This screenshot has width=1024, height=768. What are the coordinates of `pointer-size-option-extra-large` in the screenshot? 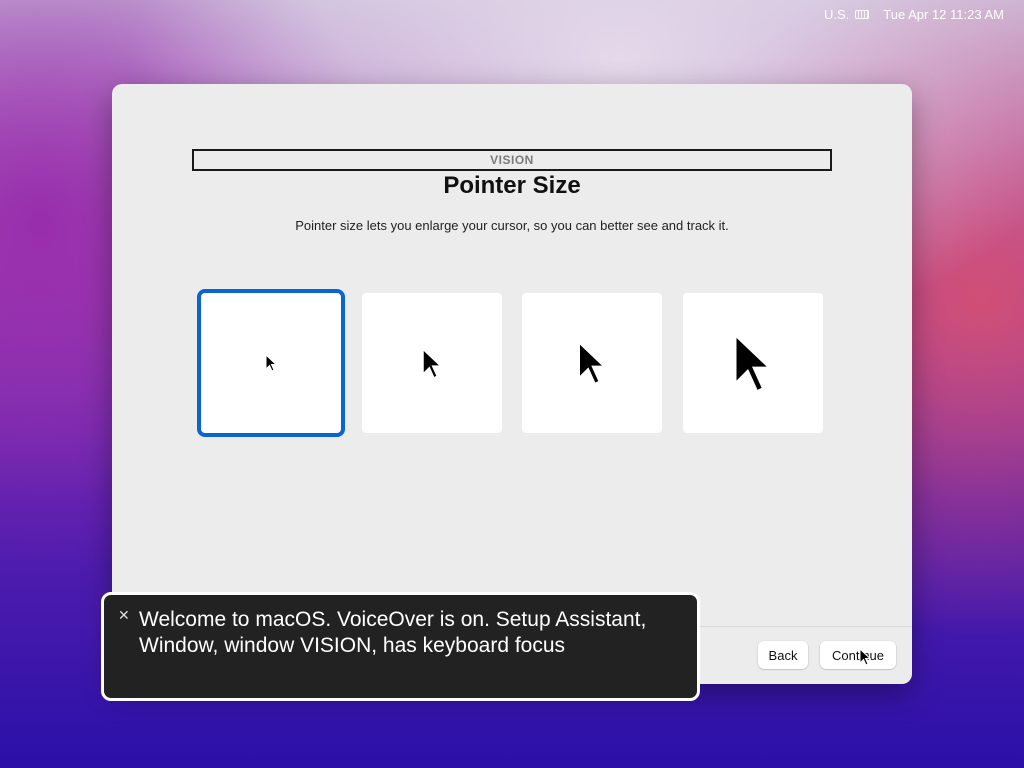 It's located at (753, 363).